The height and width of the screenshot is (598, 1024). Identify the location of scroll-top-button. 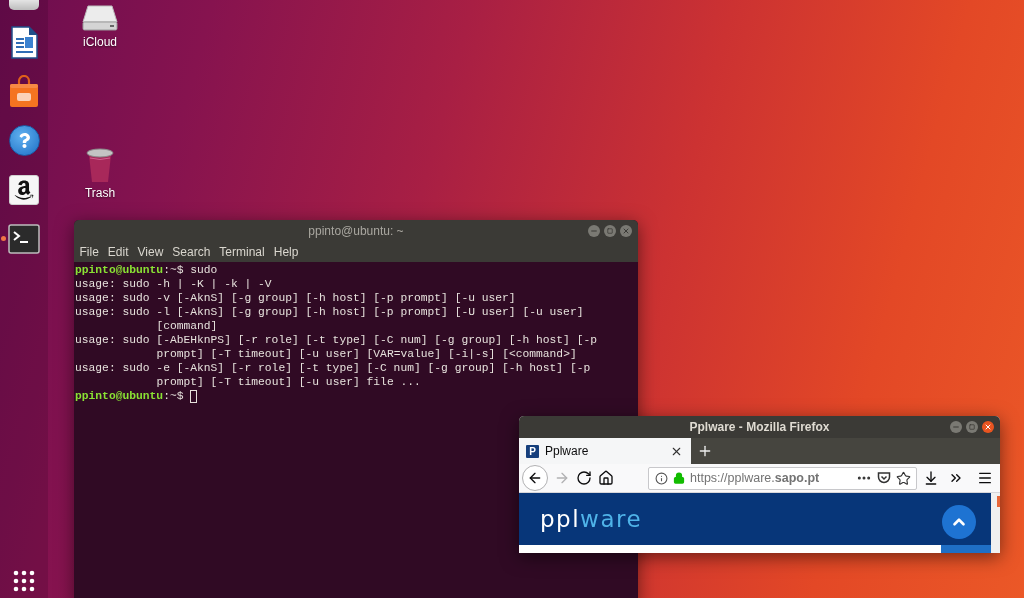
(959, 522).